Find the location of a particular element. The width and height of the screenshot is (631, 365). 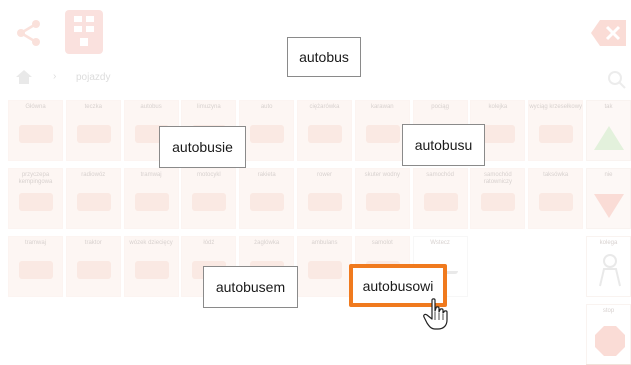

form-option-autobus: autobus is located at coordinates (324, 57).